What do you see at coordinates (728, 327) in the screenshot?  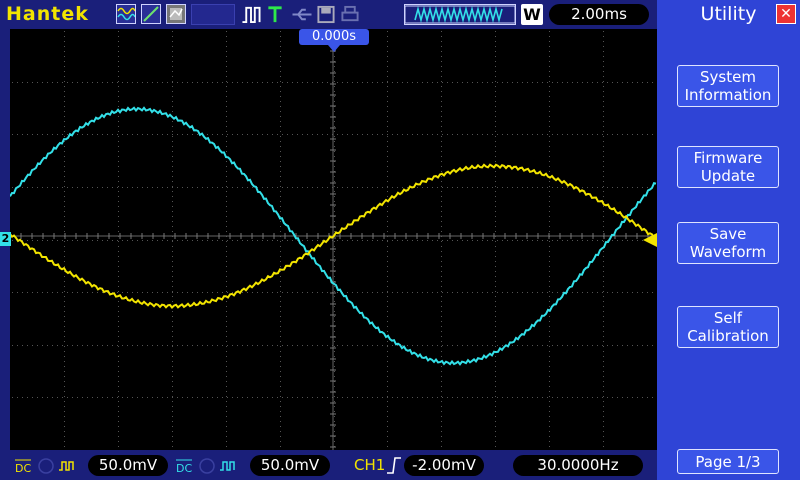 I see `self-calibration-button: Self Calibration` at bounding box center [728, 327].